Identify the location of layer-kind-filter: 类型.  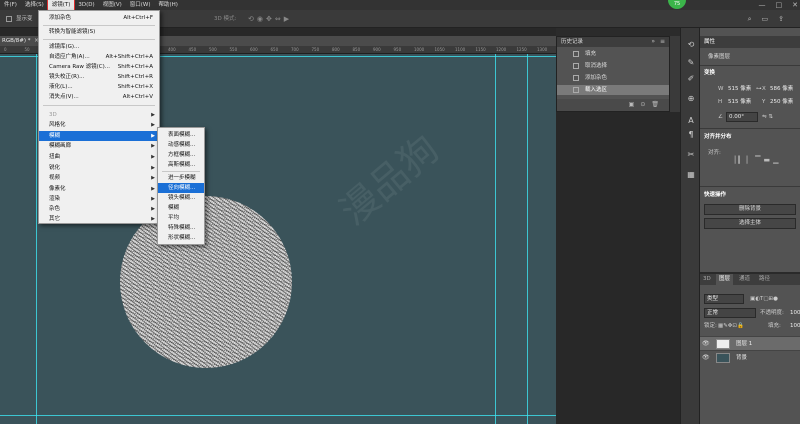
(724, 299).